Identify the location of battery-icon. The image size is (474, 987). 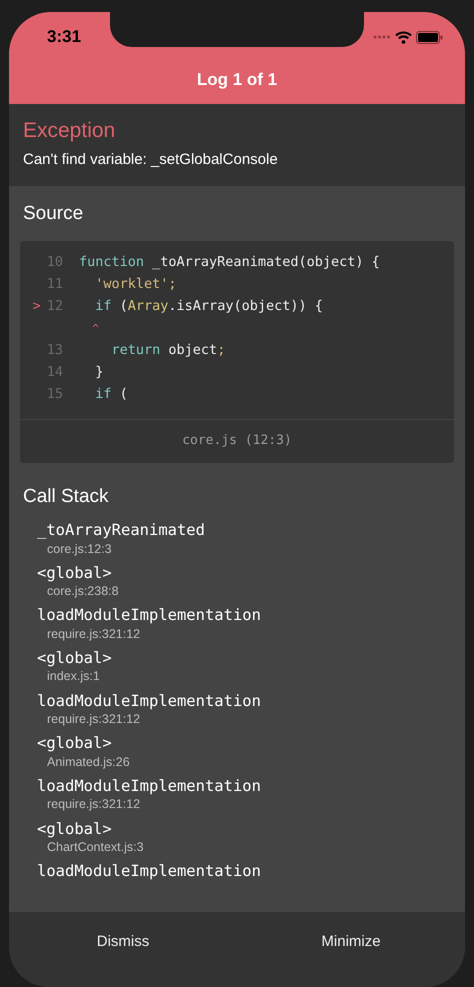
(429, 37).